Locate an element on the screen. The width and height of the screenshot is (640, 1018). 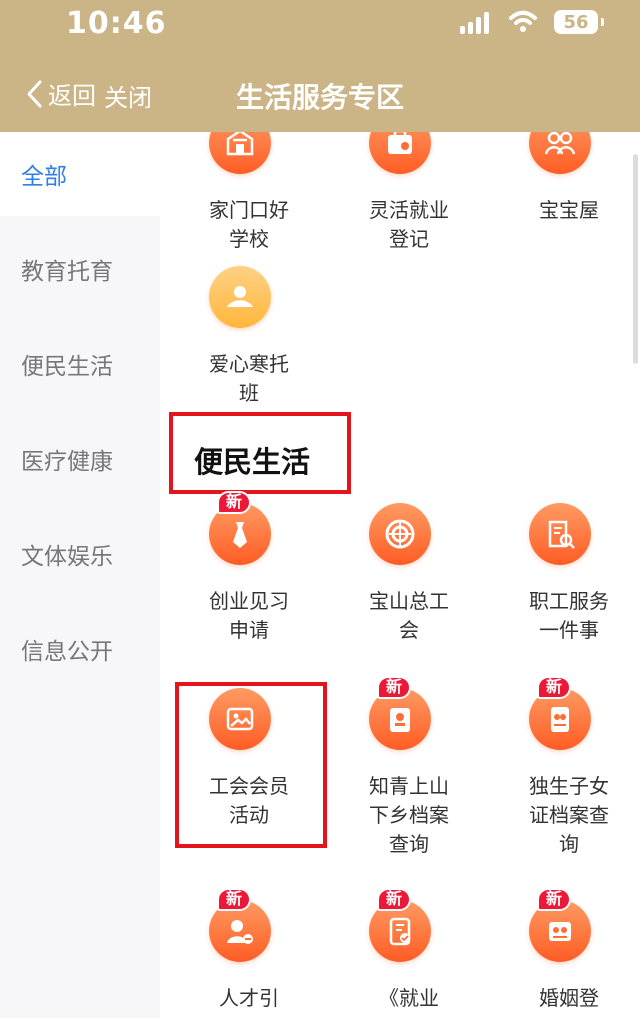
sidebar-item-label: 全部 is located at coordinates (44, 177).